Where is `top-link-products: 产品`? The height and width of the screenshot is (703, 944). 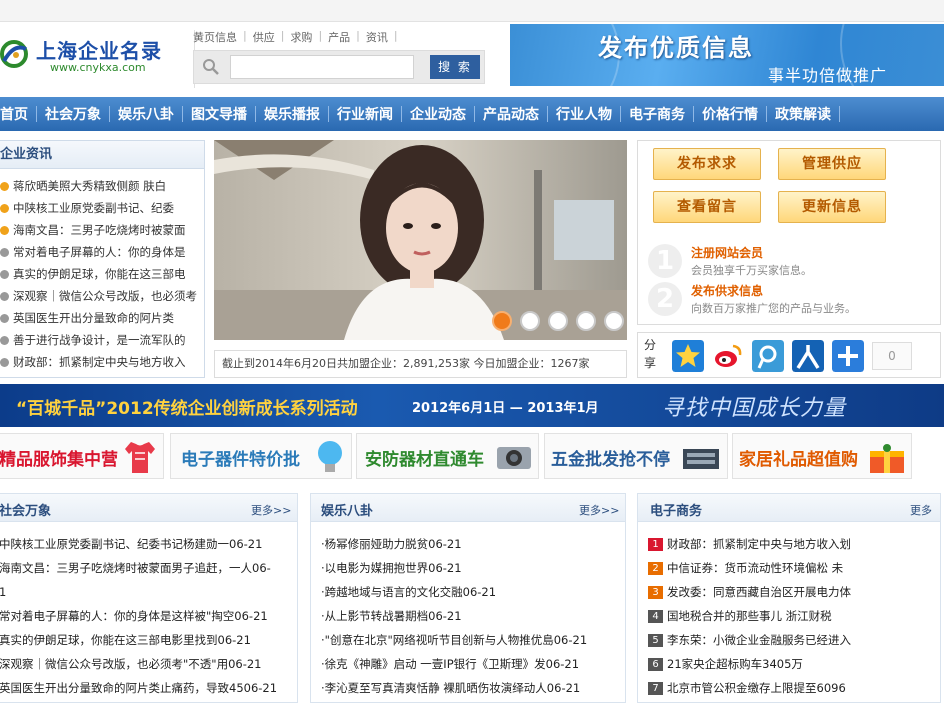
top-link-products: 产品 is located at coordinates (339, 37).